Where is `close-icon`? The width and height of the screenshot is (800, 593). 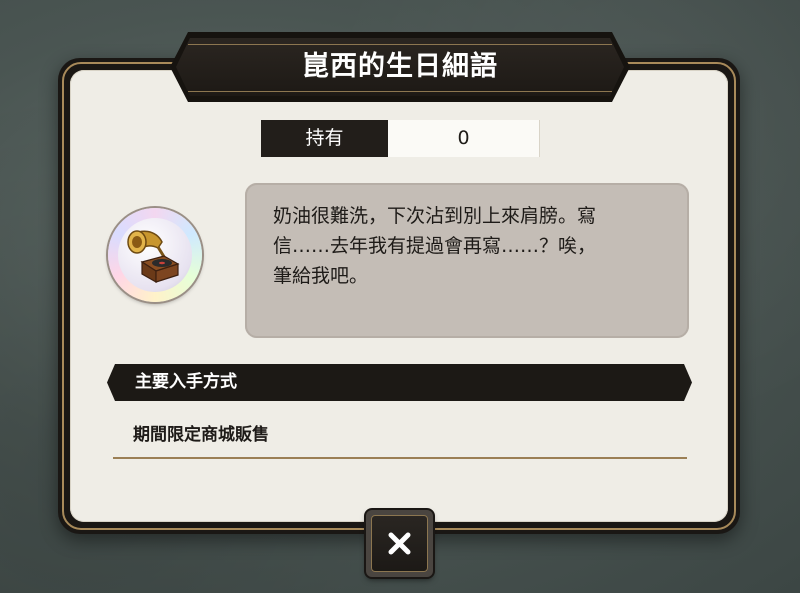 close-icon is located at coordinates (399, 543).